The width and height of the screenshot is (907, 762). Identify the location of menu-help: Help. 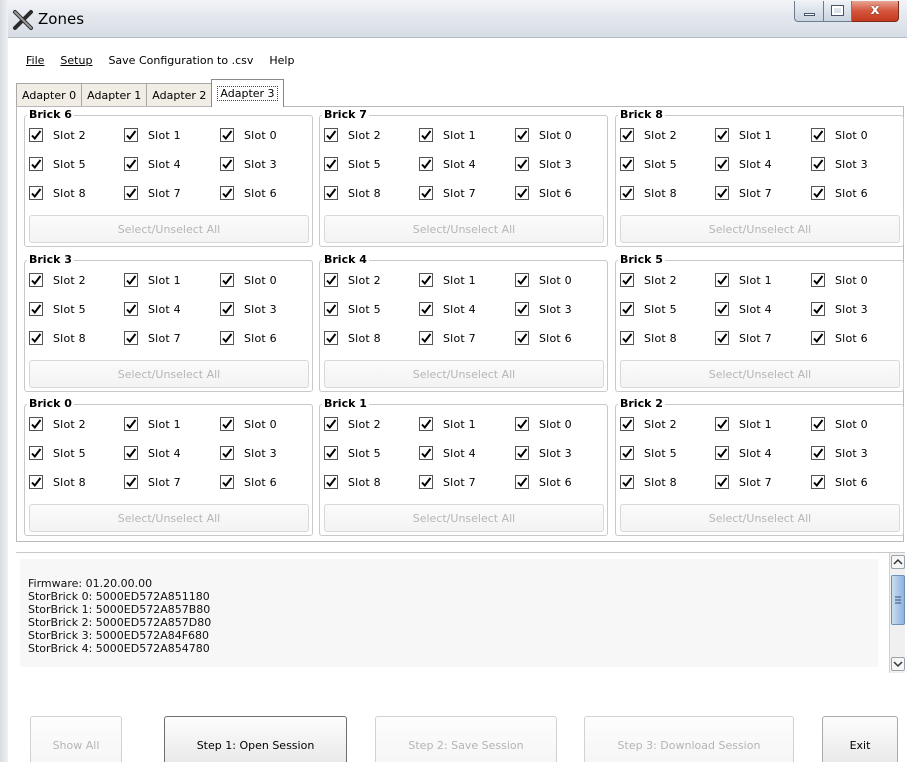
(279, 60).